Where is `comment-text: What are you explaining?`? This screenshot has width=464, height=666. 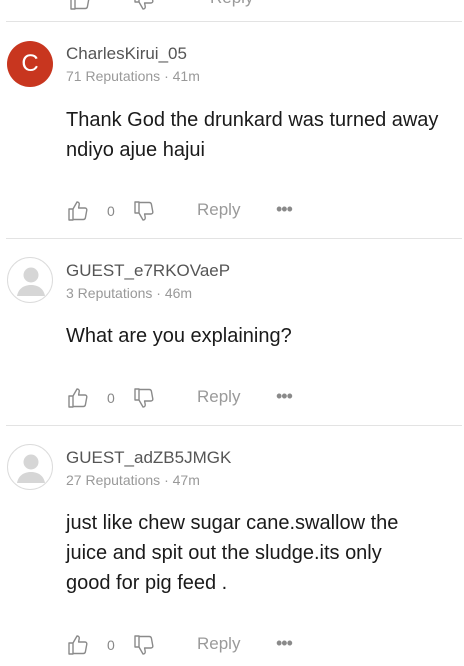 comment-text: What are you explaining? is located at coordinates (265, 336).